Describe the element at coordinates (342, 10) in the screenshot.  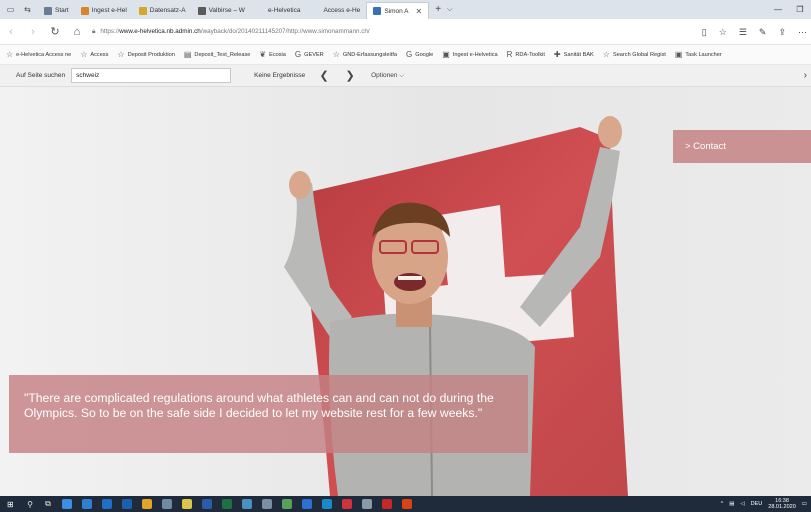
I see `tab-label: Access e-He` at that location.